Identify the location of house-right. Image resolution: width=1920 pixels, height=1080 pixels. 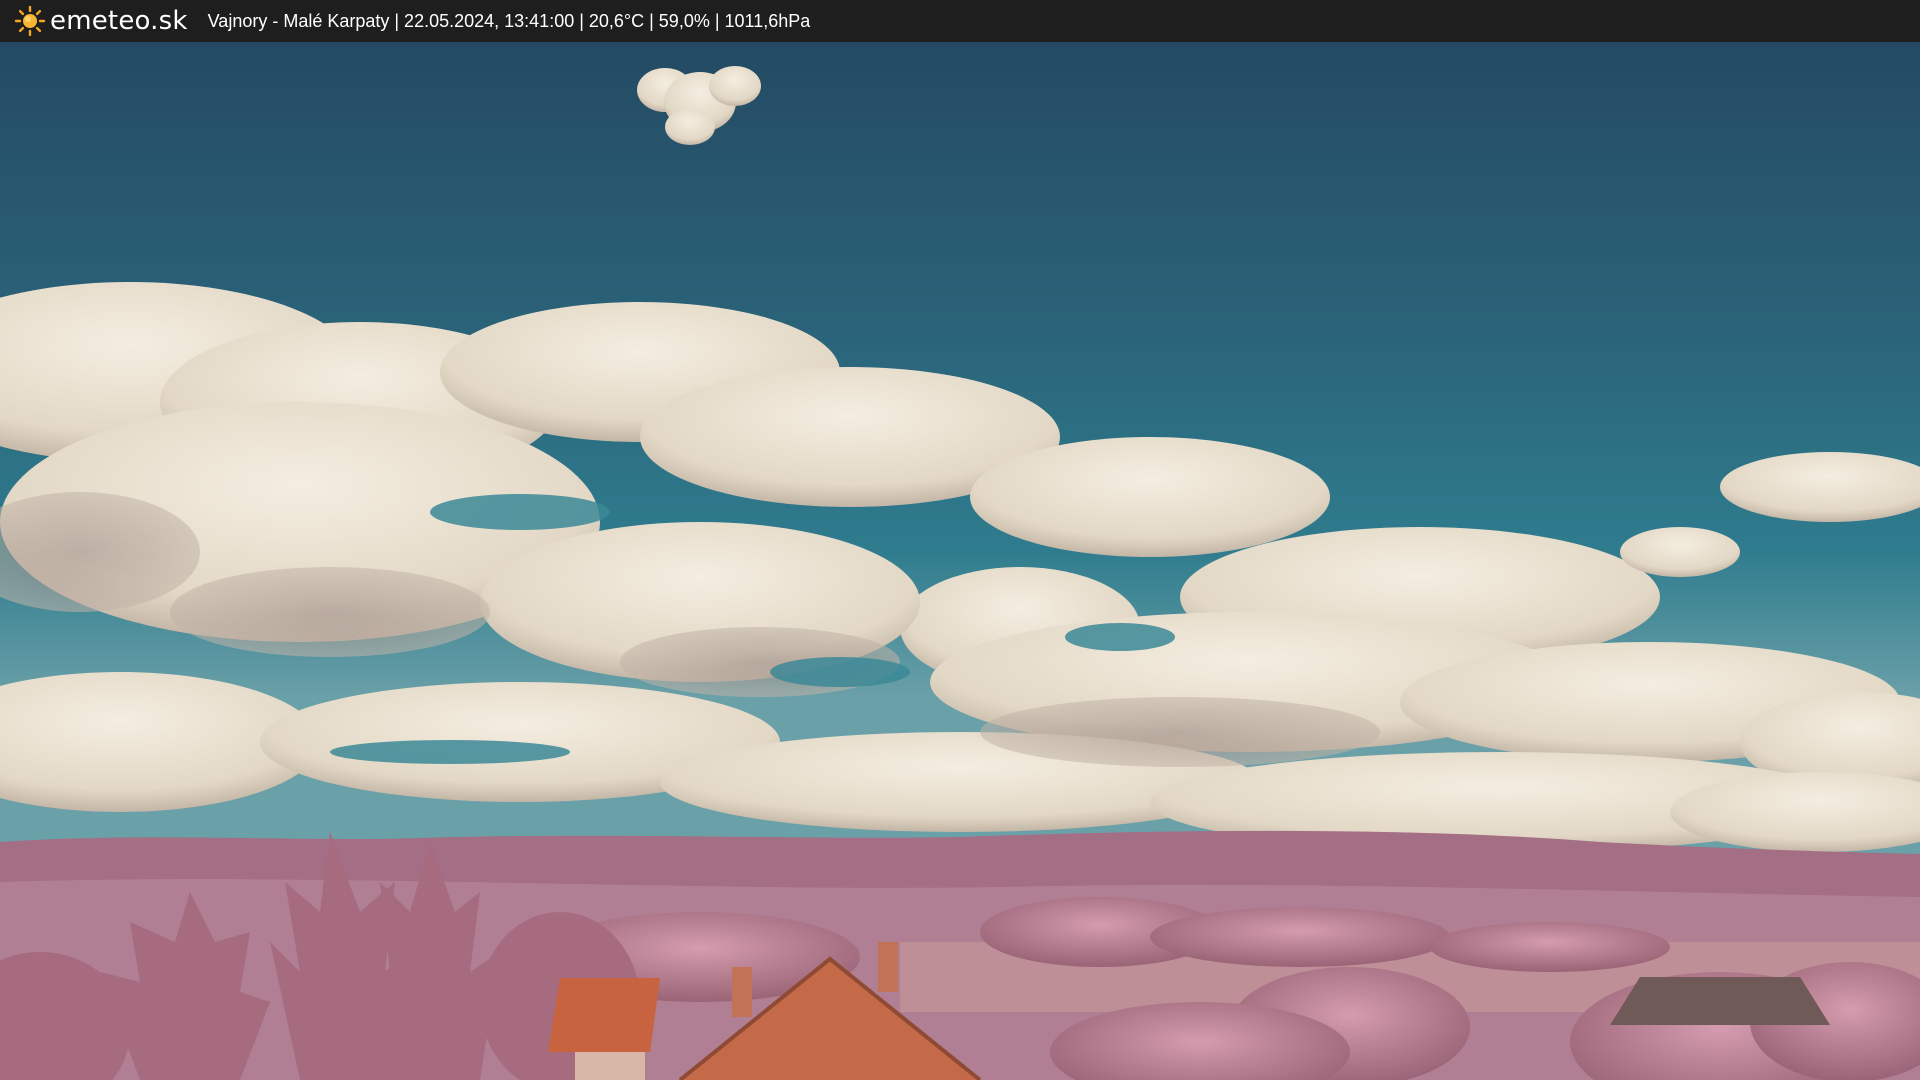
(1720, 1001).